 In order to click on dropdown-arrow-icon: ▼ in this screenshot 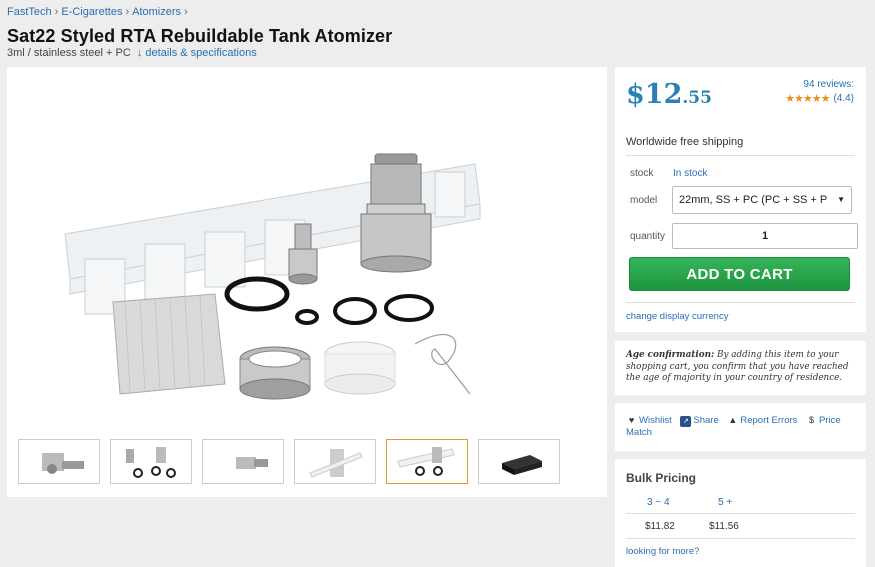, I will do `click(841, 199)`.